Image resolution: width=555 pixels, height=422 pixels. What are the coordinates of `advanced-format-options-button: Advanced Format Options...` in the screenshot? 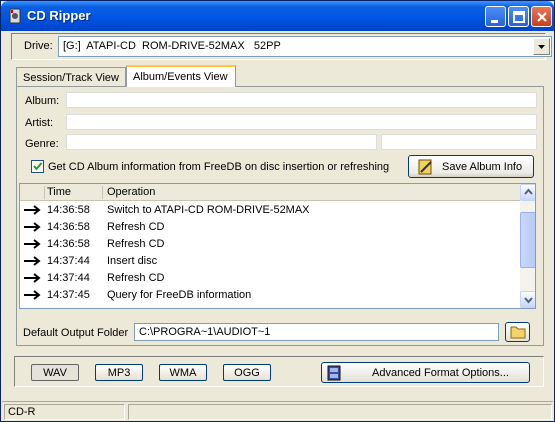 It's located at (425, 372).